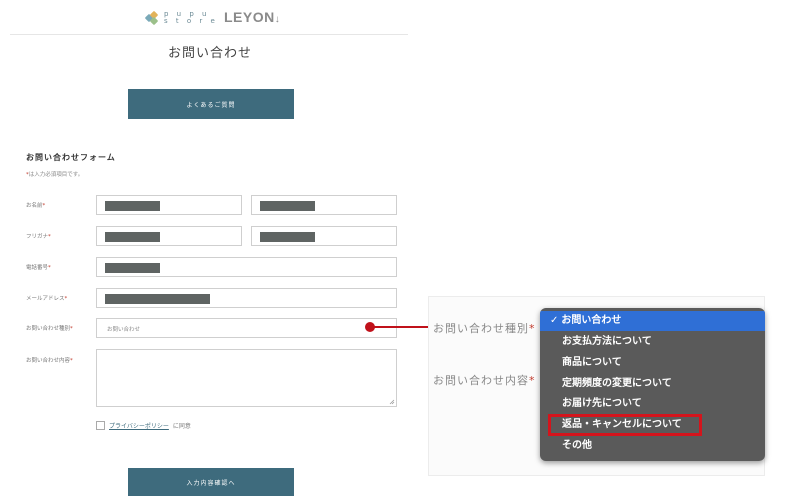 This screenshot has width=800, height=496. What do you see at coordinates (324, 236) in the screenshot?
I see `first-name-kana-input` at bounding box center [324, 236].